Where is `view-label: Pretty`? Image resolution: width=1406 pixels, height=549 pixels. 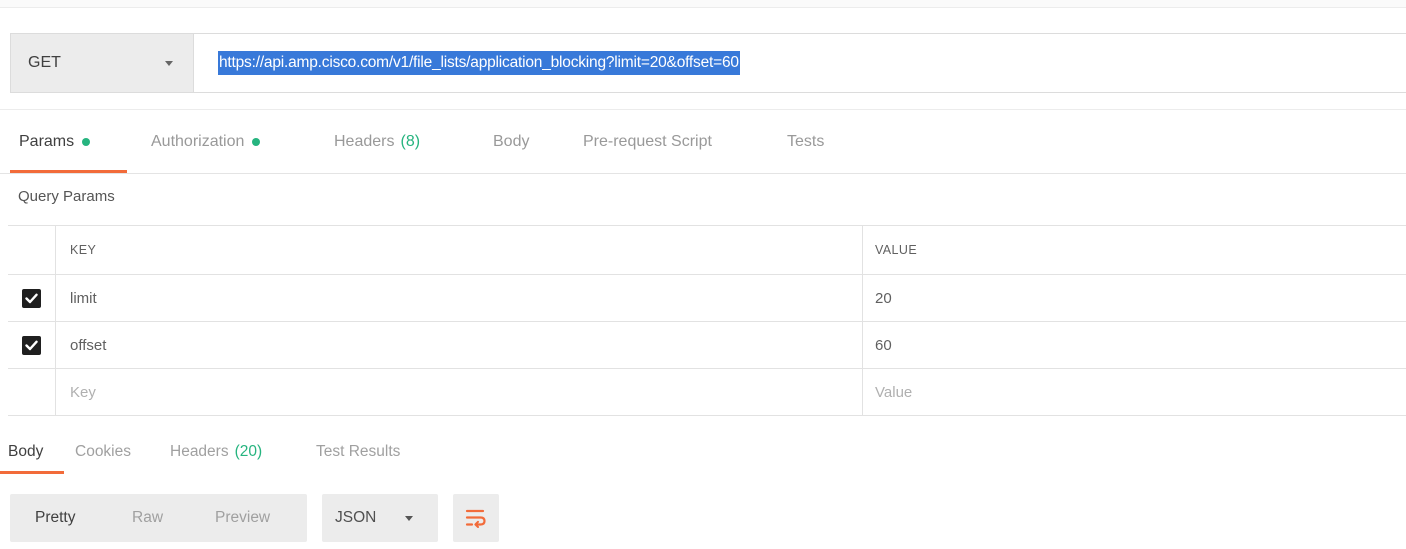
view-label: Pretty is located at coordinates (55, 517).